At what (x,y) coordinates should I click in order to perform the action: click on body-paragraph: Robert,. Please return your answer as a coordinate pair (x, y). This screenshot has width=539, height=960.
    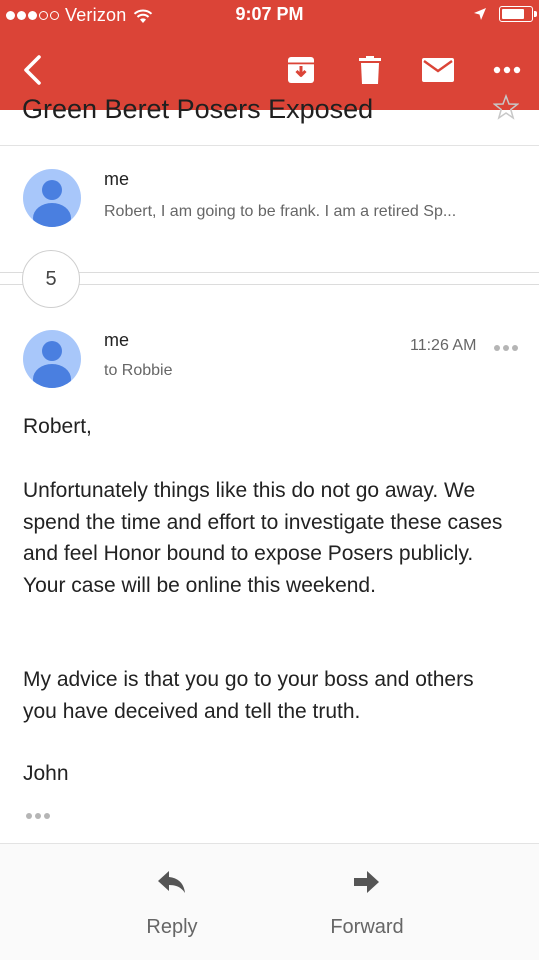
    Looking at the image, I should click on (57, 426).